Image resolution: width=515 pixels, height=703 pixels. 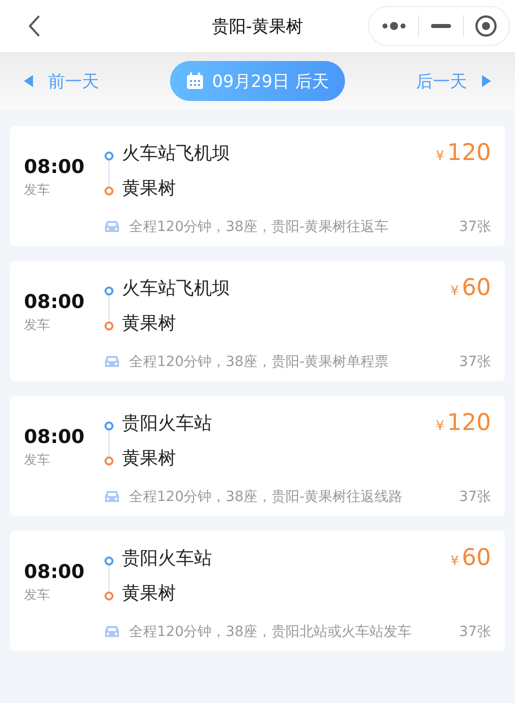 I want to click on calendar-icon, so click(x=195, y=81).